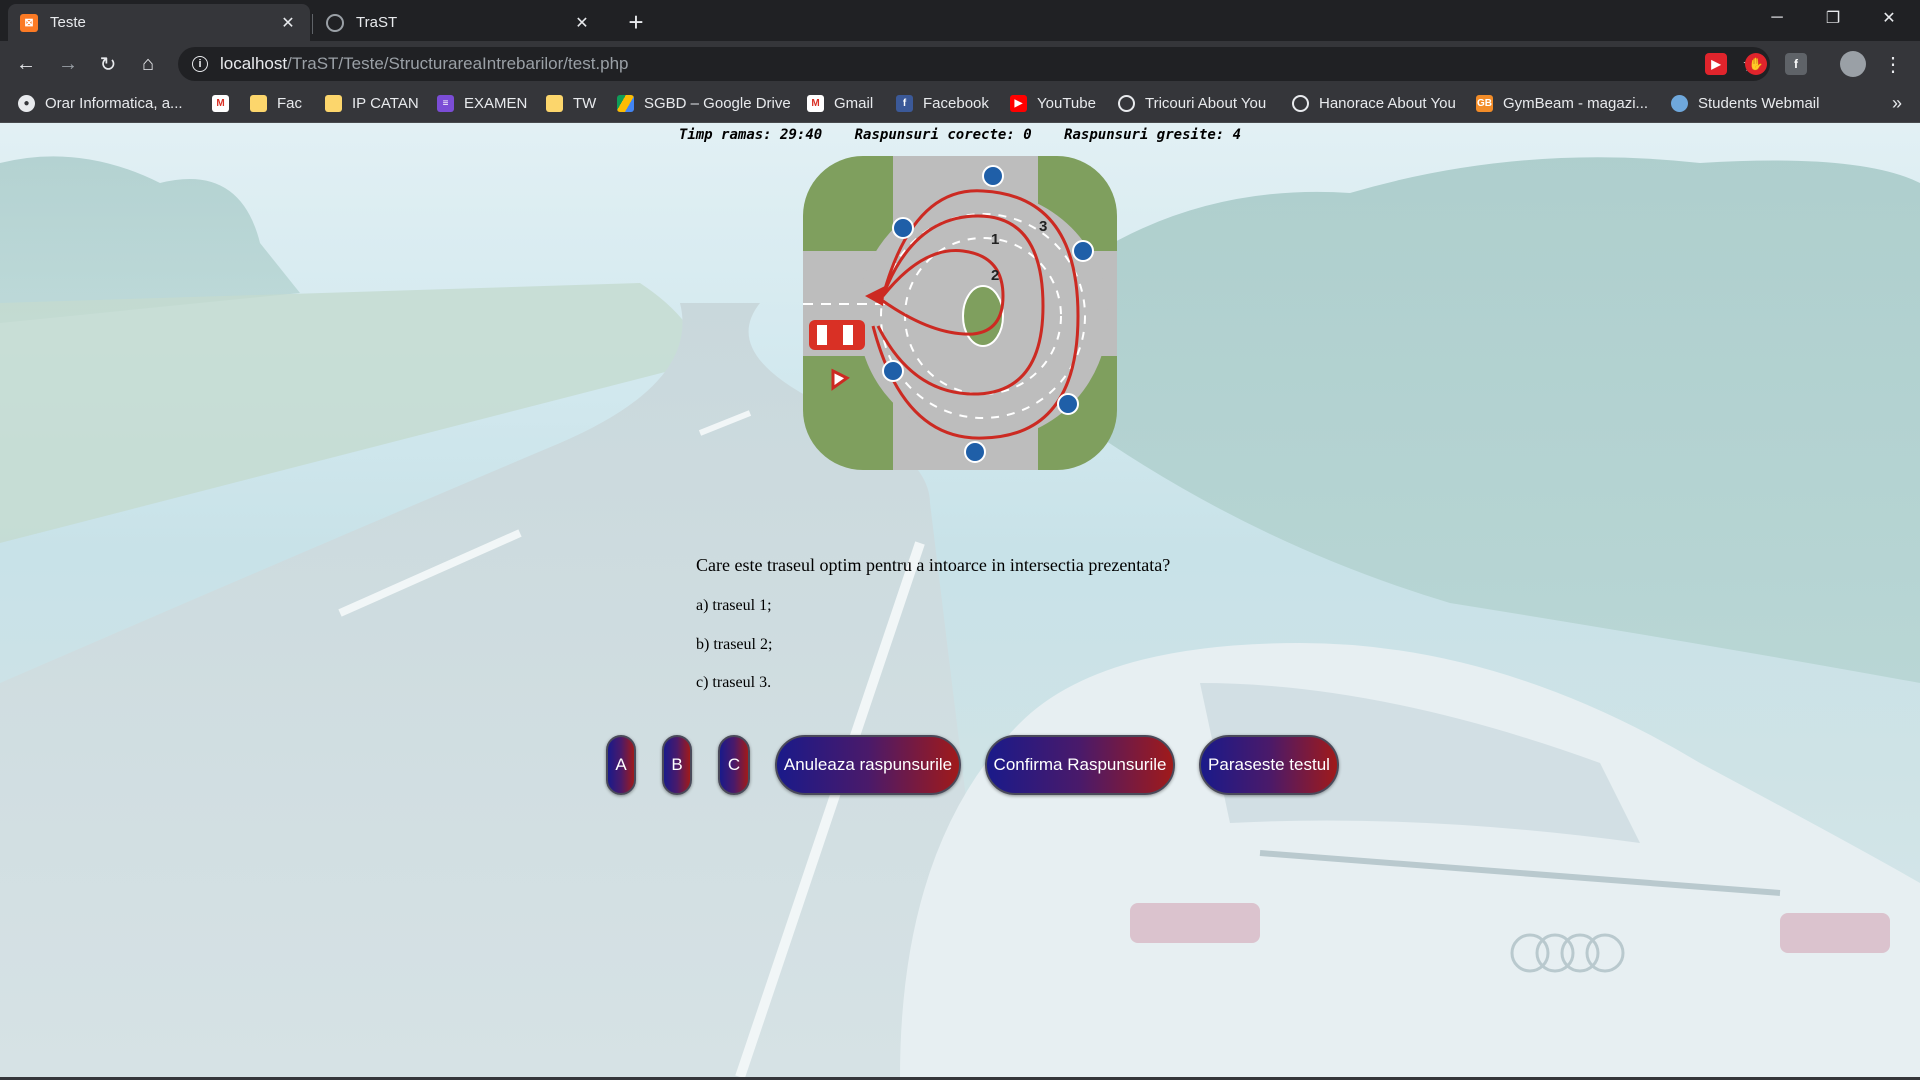 This screenshot has height=1080, width=1920. Describe the element at coordinates (571, 103) in the screenshot. I see `bookmark-tw: TW` at that location.